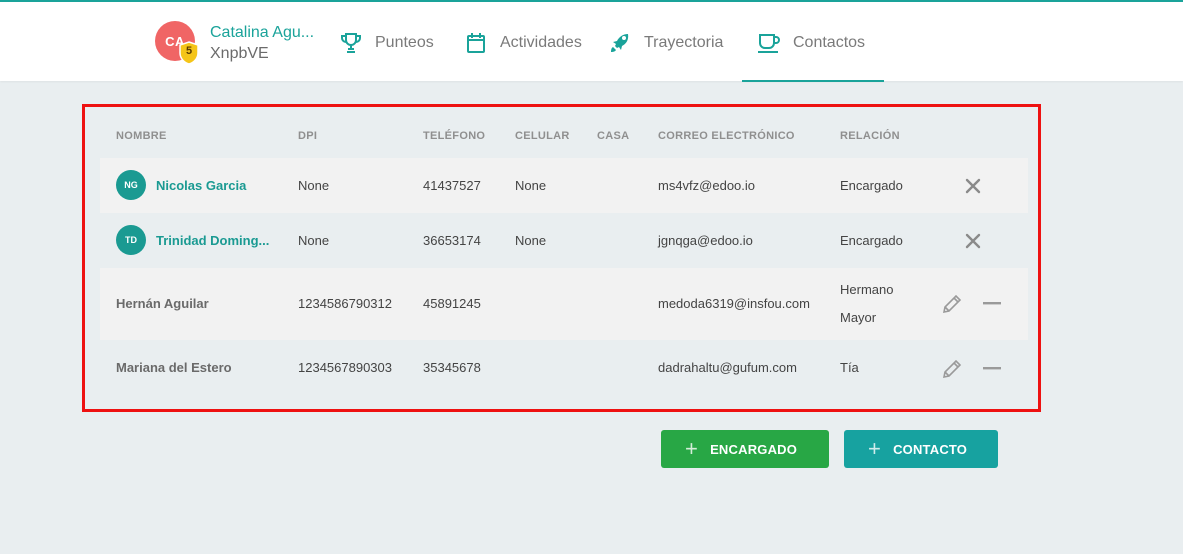 The width and height of the screenshot is (1183, 554). I want to click on contact-name-link: Nicolas Garcia, so click(201, 185).